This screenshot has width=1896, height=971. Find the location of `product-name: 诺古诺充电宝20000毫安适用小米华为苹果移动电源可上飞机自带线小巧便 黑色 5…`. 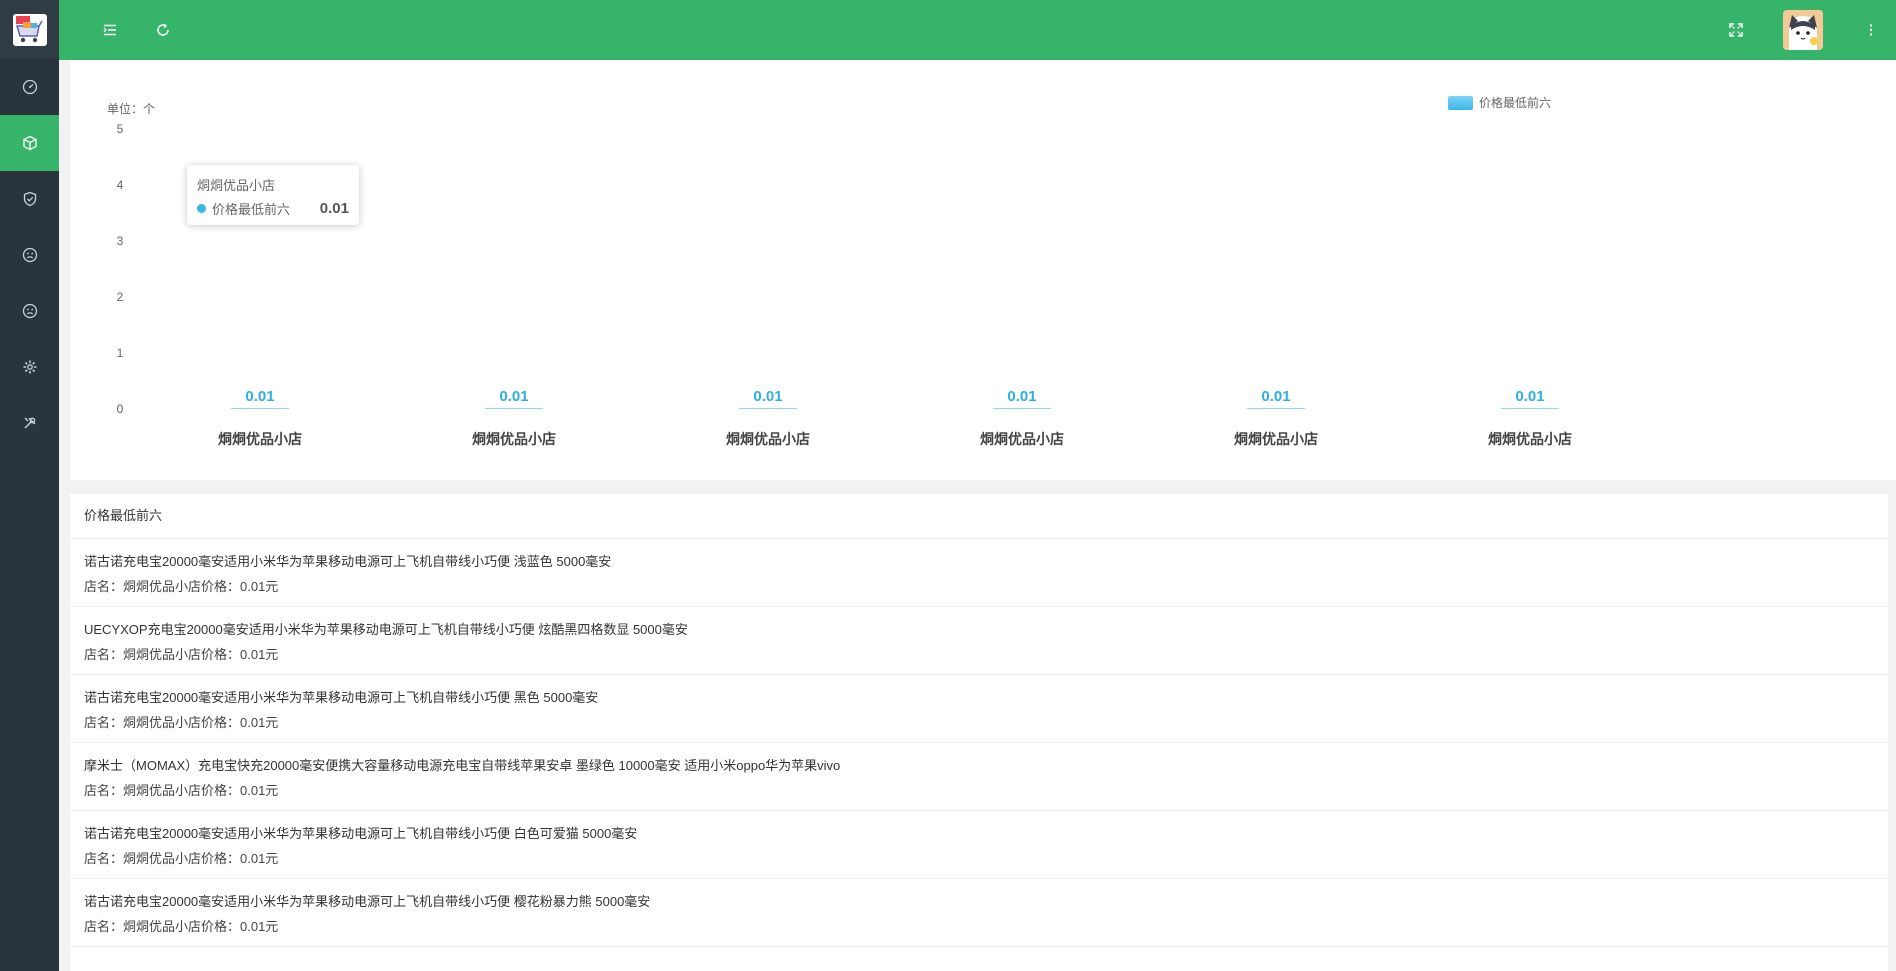

product-name: 诺古诺充电宝20000毫安适用小米华为苹果移动电源可上飞机自带线小巧便 黑色 5… is located at coordinates (341, 697).